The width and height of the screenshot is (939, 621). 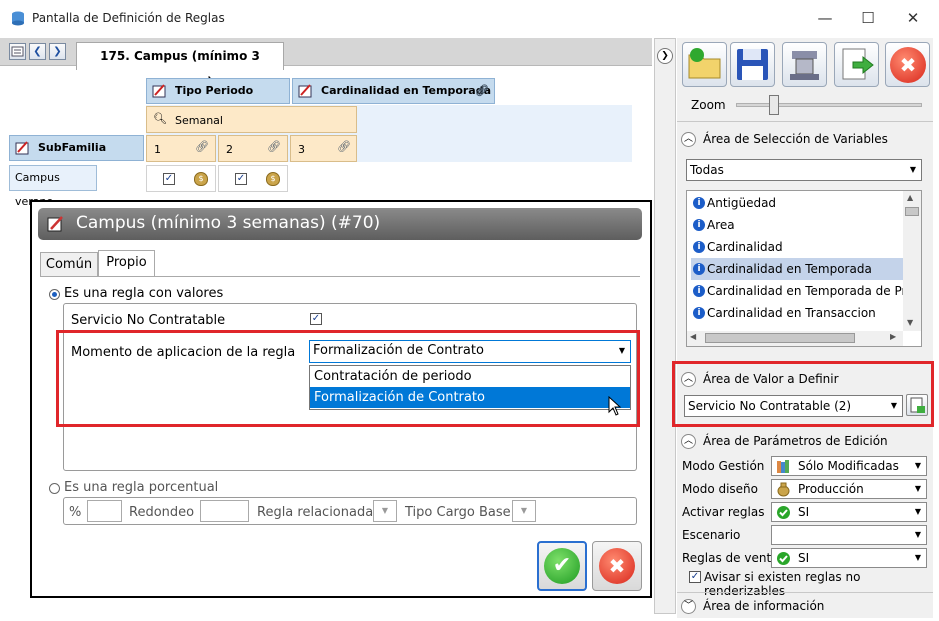 I want to click on tab-comun: Común, so click(x=69, y=264).